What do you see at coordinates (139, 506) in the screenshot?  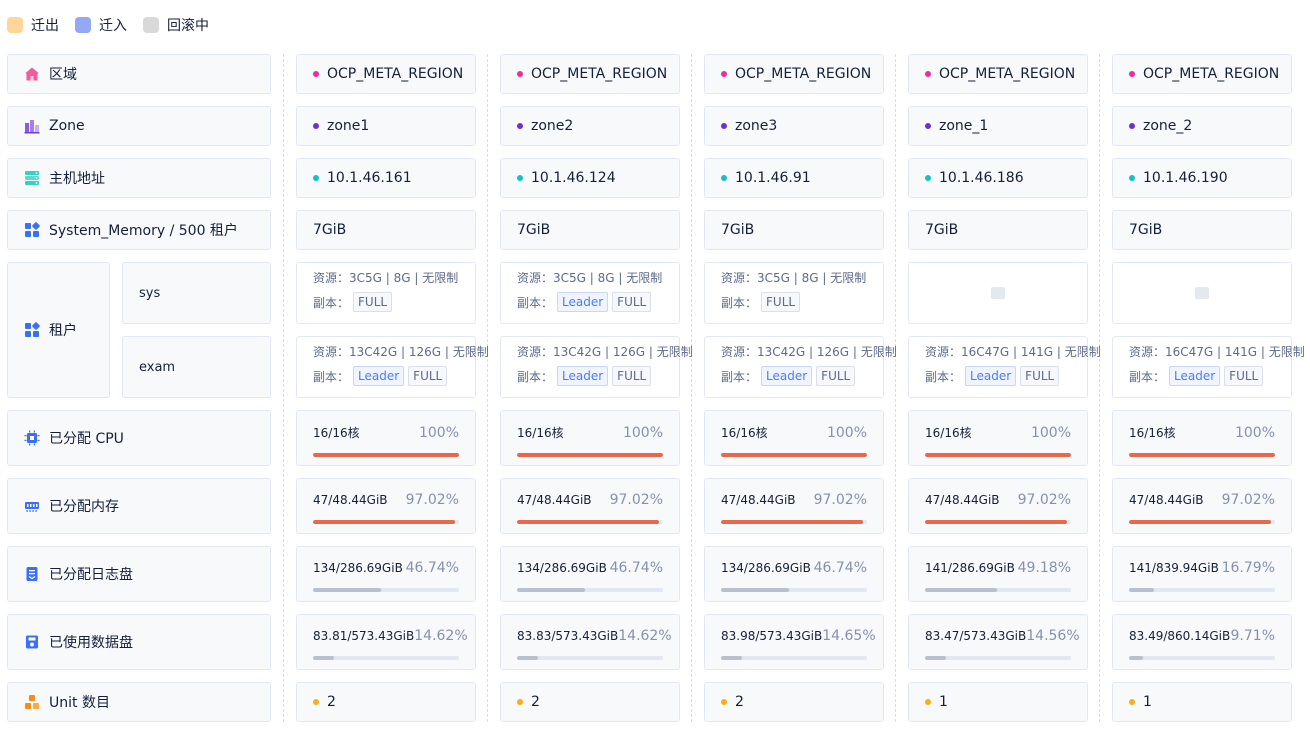 I see `row-label-mem-alloc: 已分配内存` at bounding box center [139, 506].